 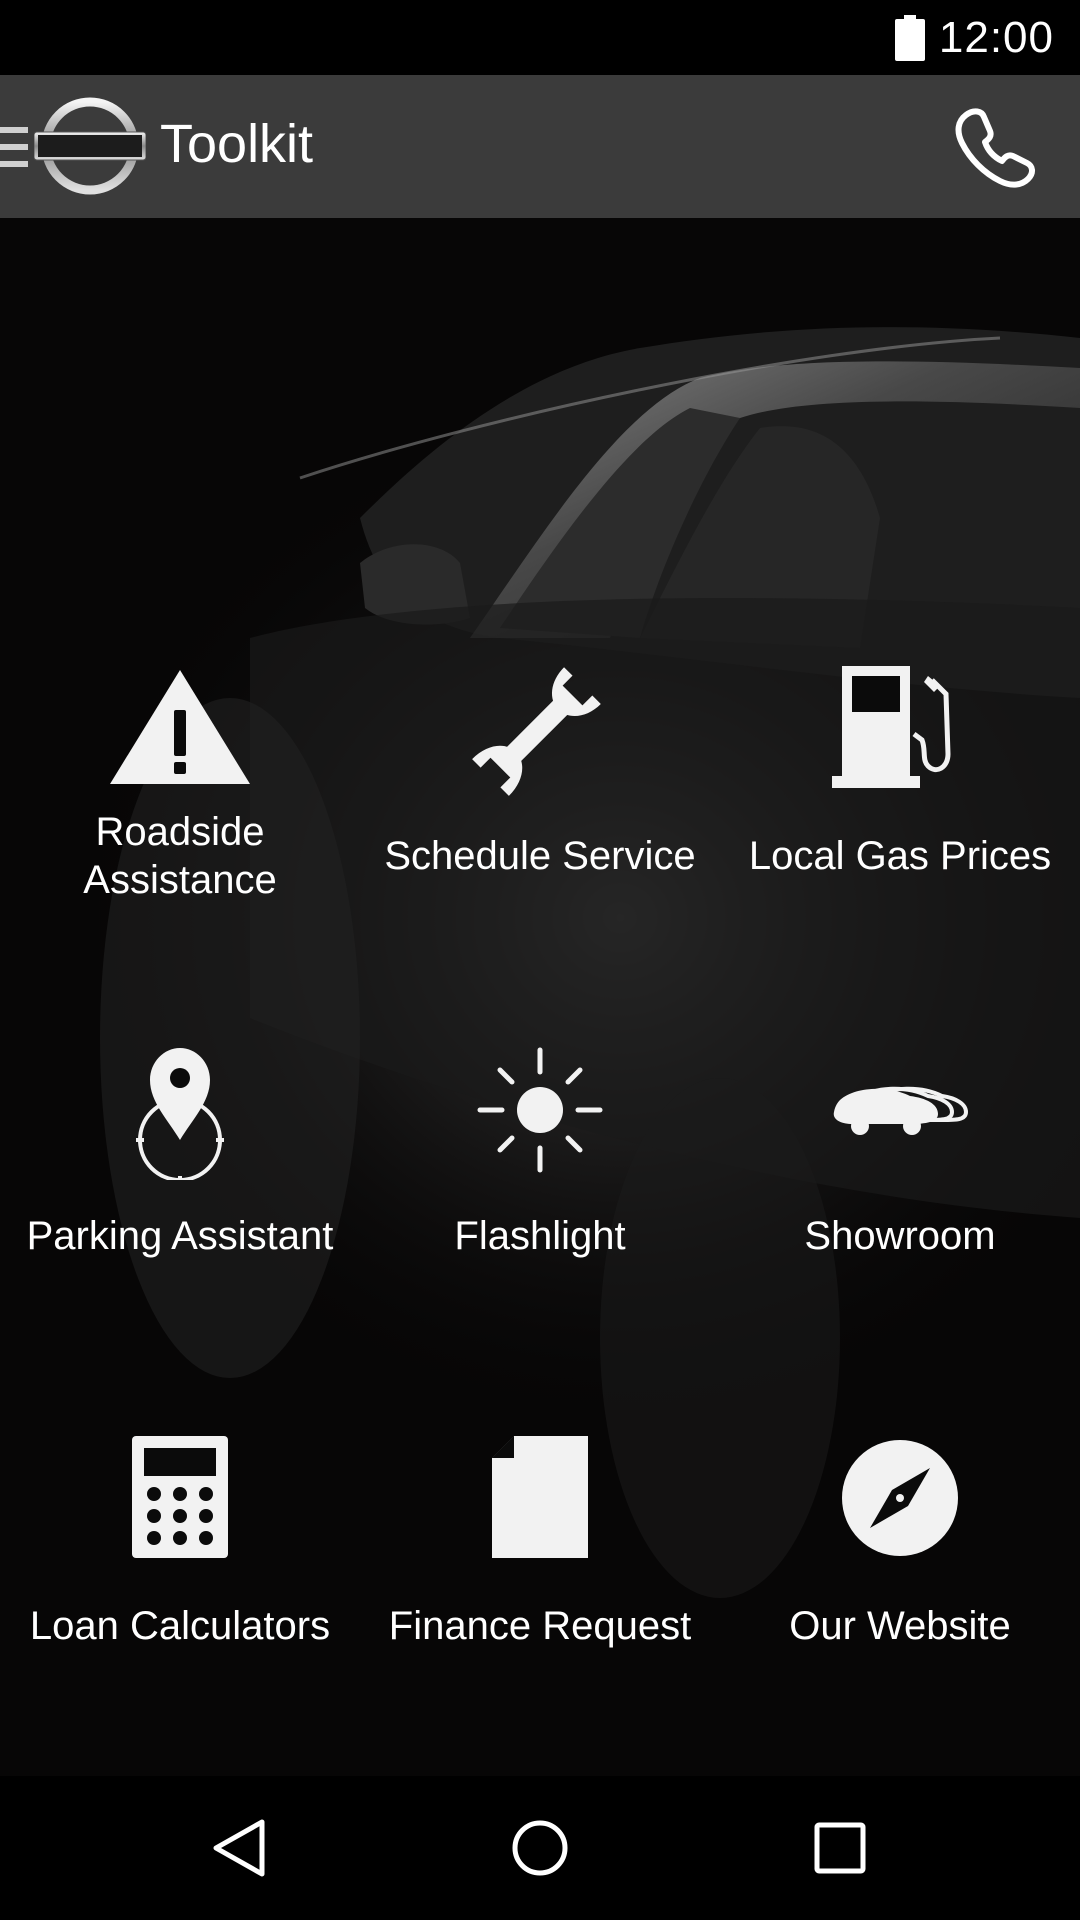 I want to click on status-time: 12:00, so click(x=996, y=37).